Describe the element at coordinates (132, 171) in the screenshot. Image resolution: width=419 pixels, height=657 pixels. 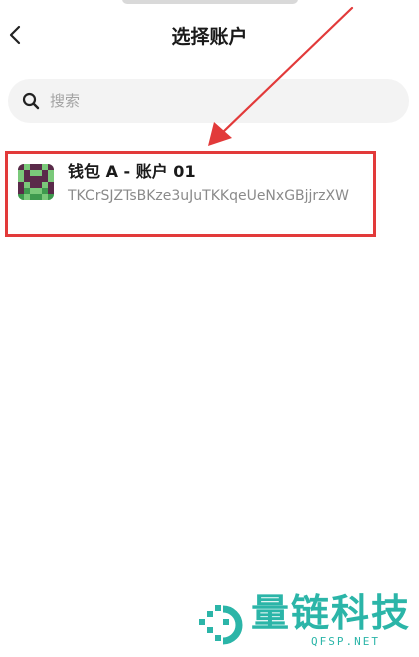
I see `account-name: 钱包 A - 账户 01` at that location.